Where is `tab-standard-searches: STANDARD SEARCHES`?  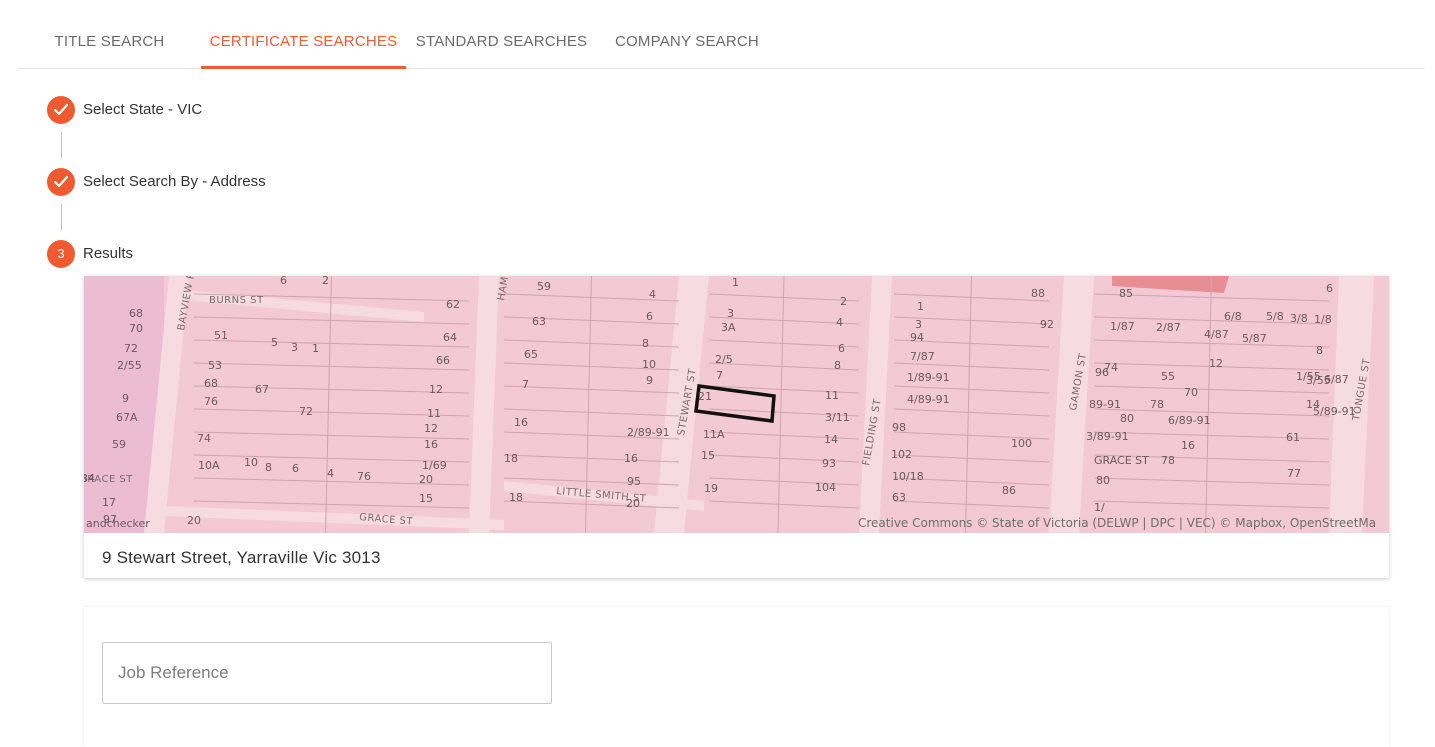 tab-standard-searches: STANDARD SEARCHES is located at coordinates (501, 34).